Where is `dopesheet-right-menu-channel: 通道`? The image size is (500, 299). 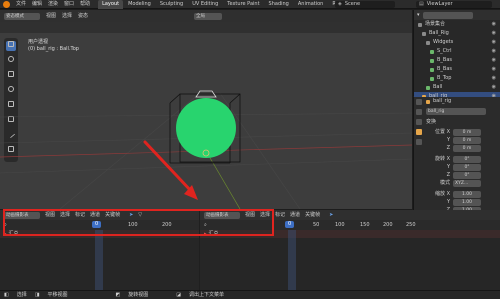
dopesheet-right-menu-channel: 通道 is located at coordinates (295, 215).